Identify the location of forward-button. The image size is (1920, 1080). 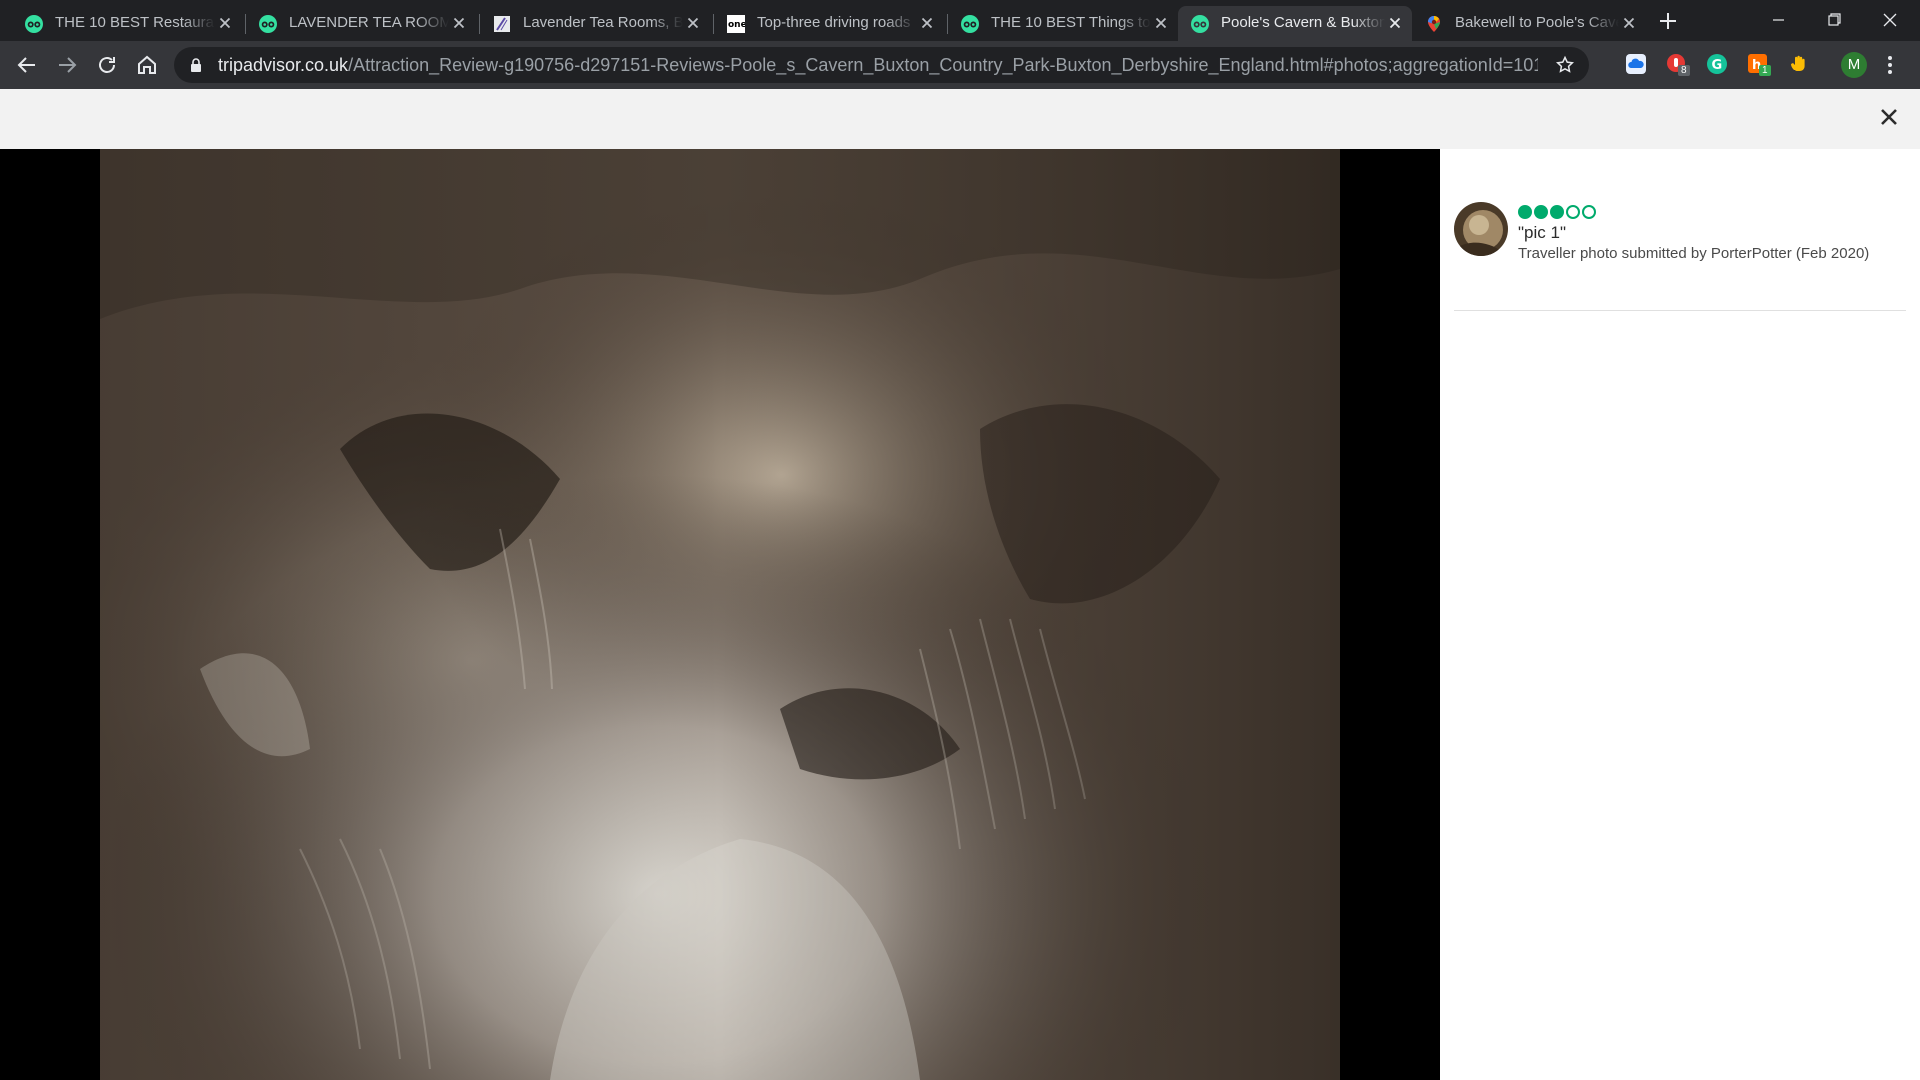
(67, 65).